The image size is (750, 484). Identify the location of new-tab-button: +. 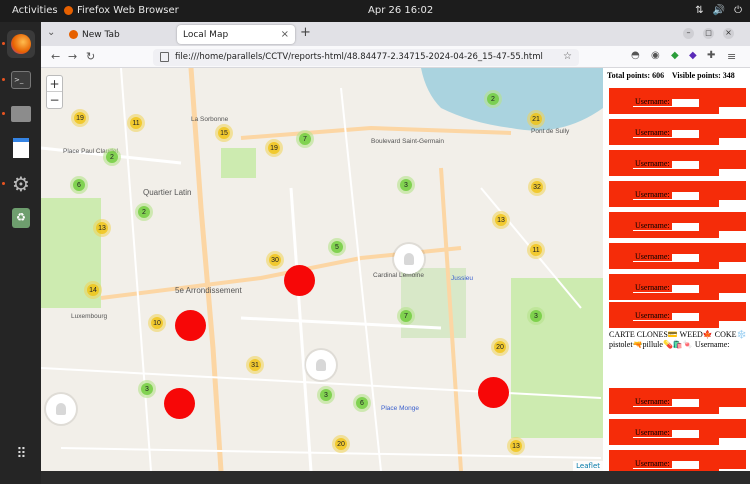
(305, 32).